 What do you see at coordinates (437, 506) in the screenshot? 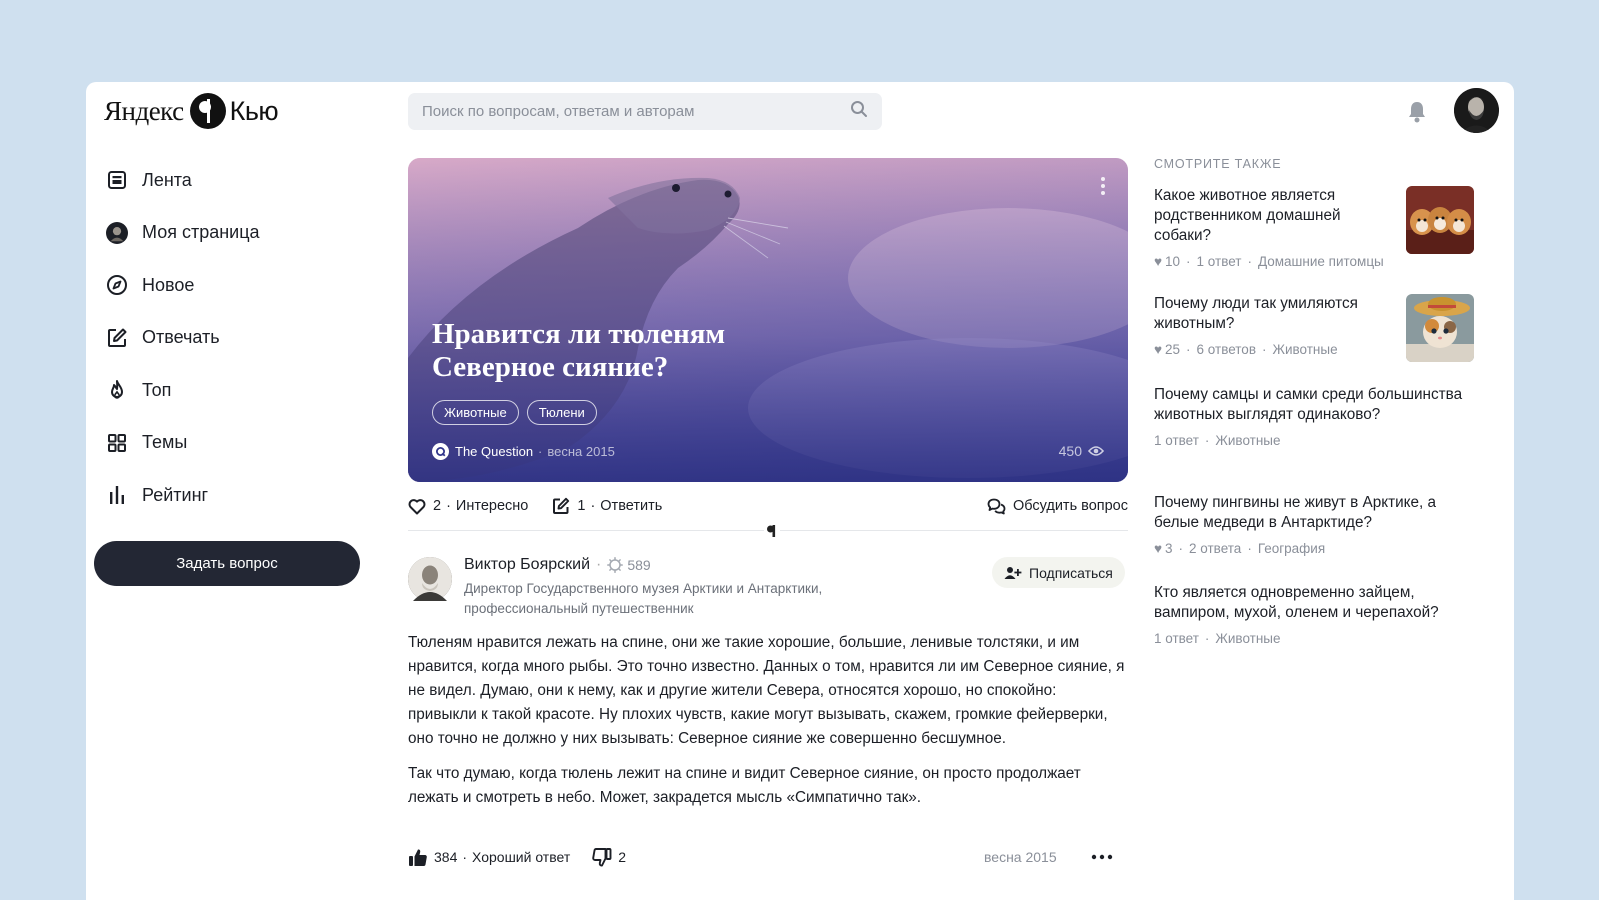
I see `interesting-count: 2` at bounding box center [437, 506].